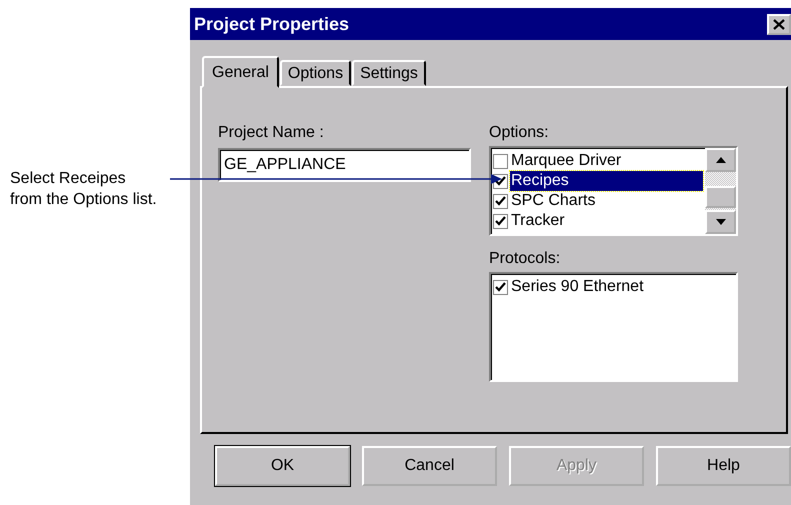  What do you see at coordinates (282, 466) in the screenshot?
I see `dialog-button: OK` at bounding box center [282, 466].